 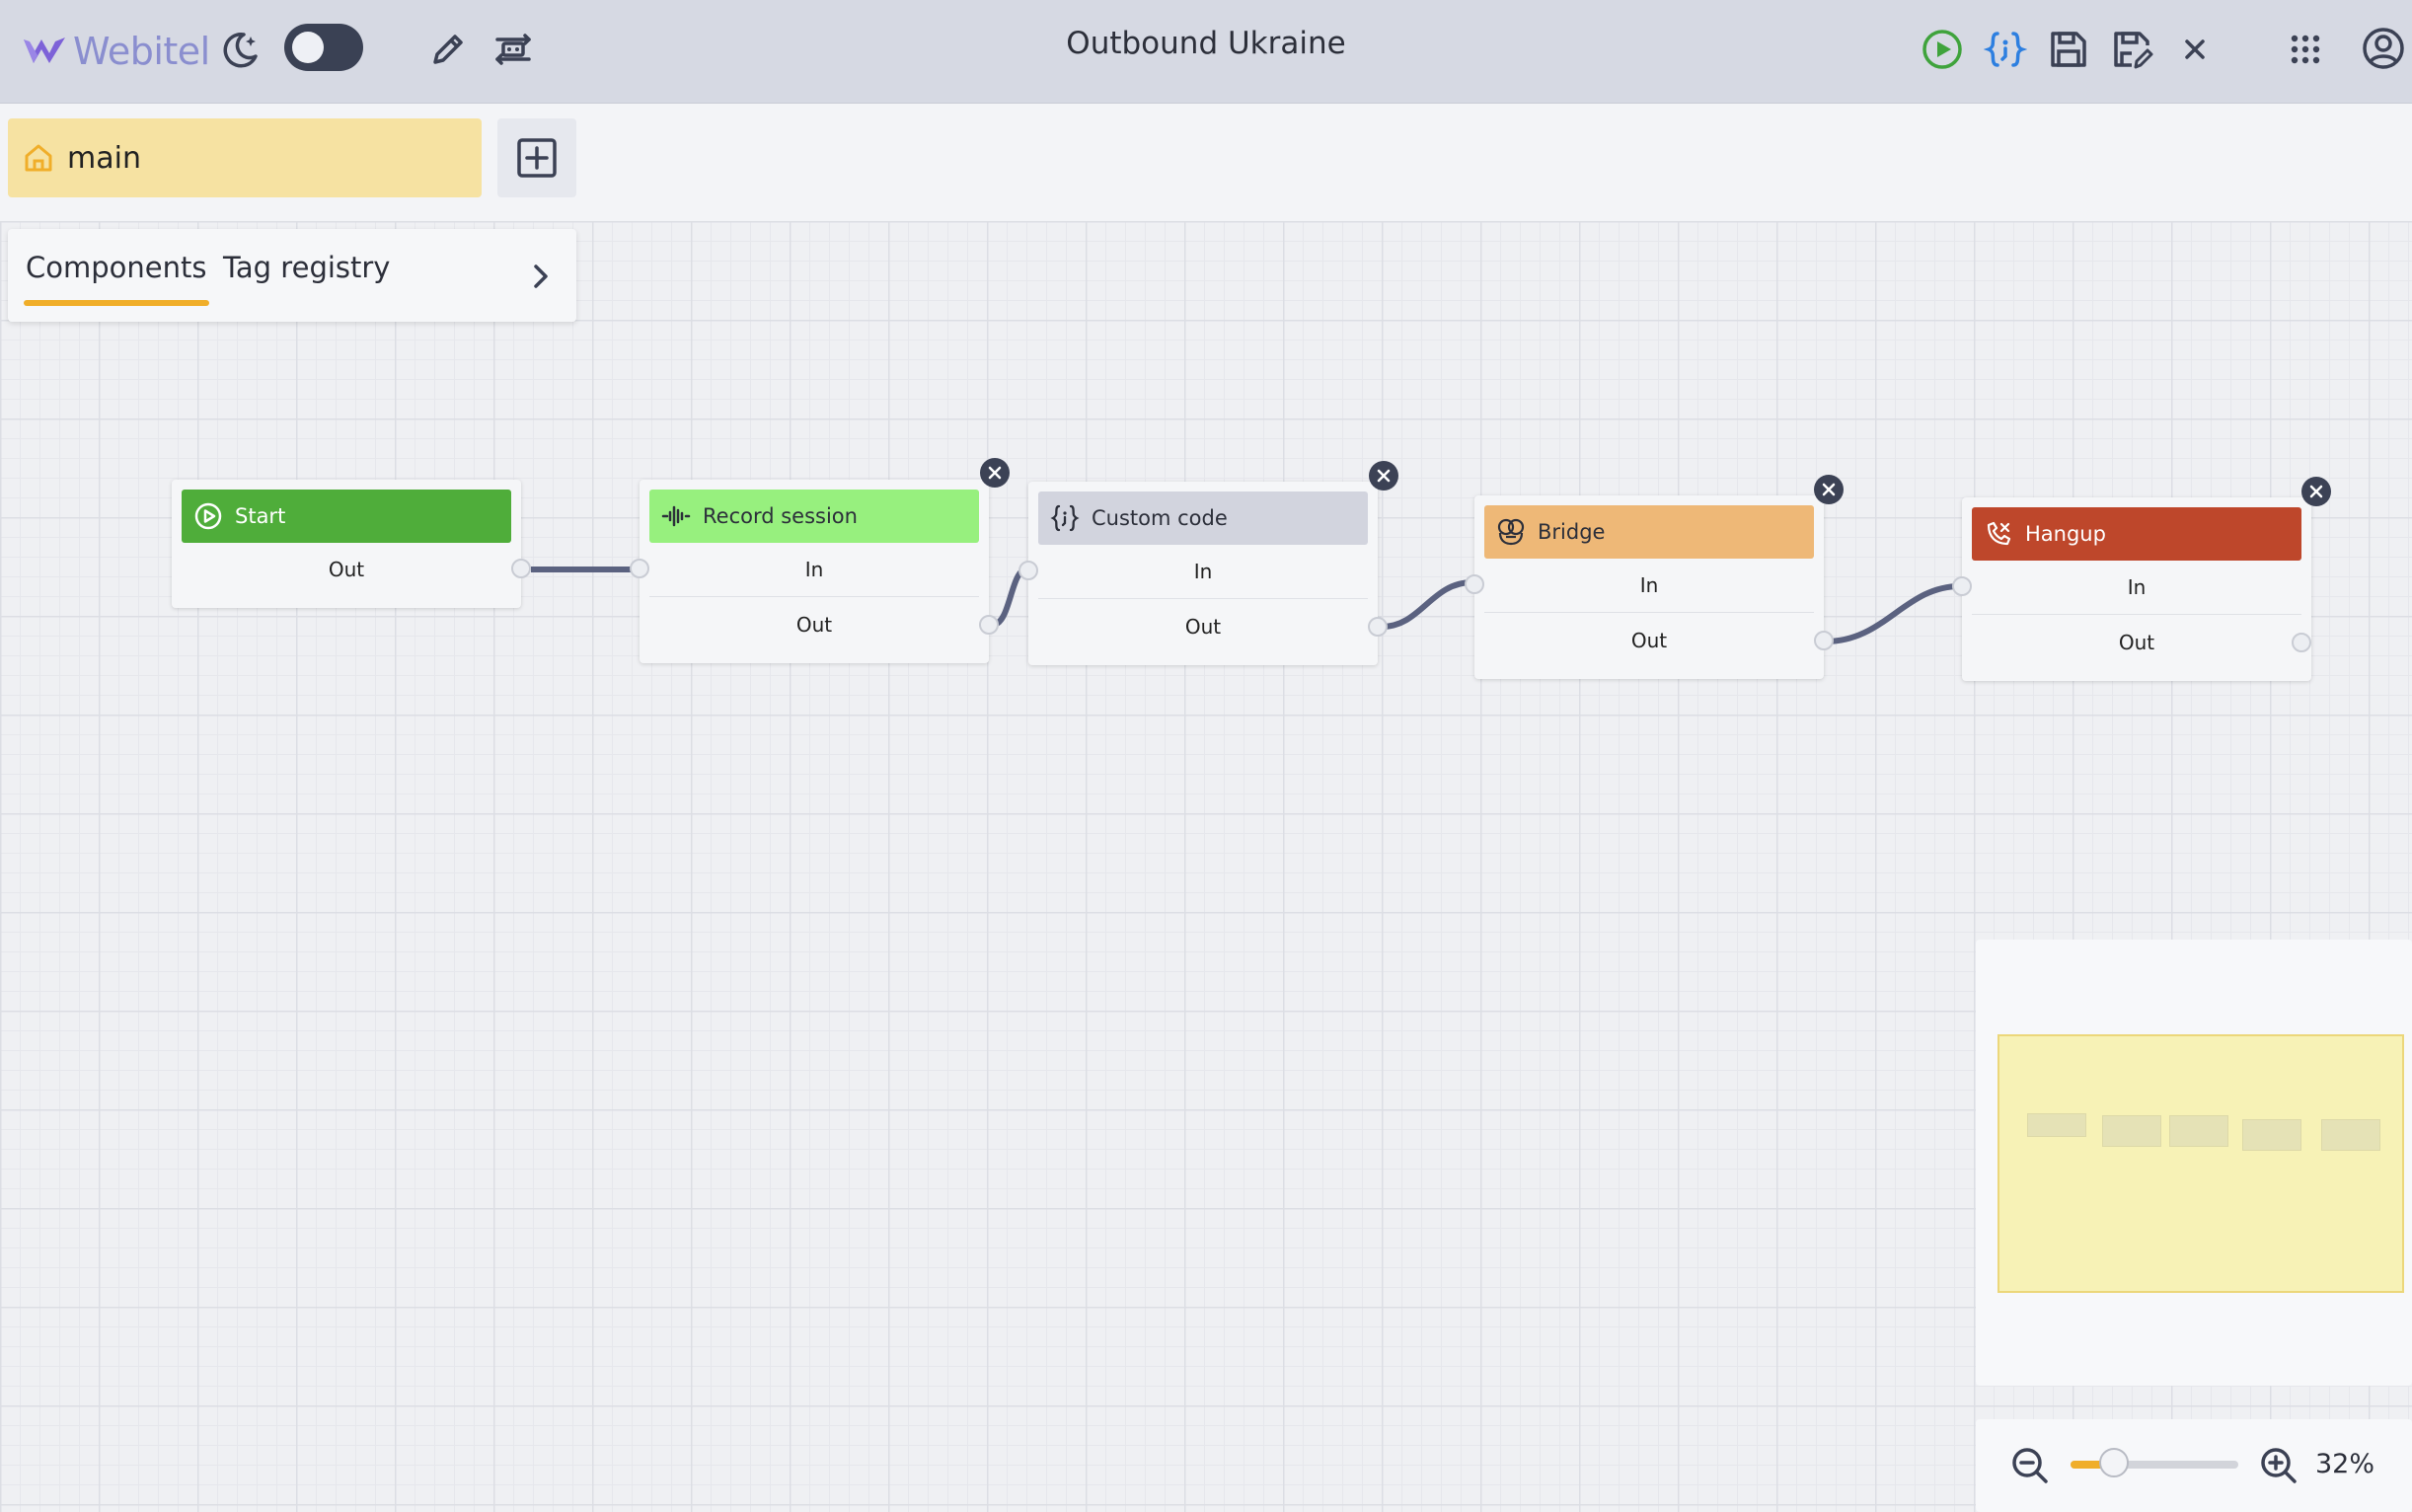 I want to click on theme-toggle, so click(x=323, y=48).